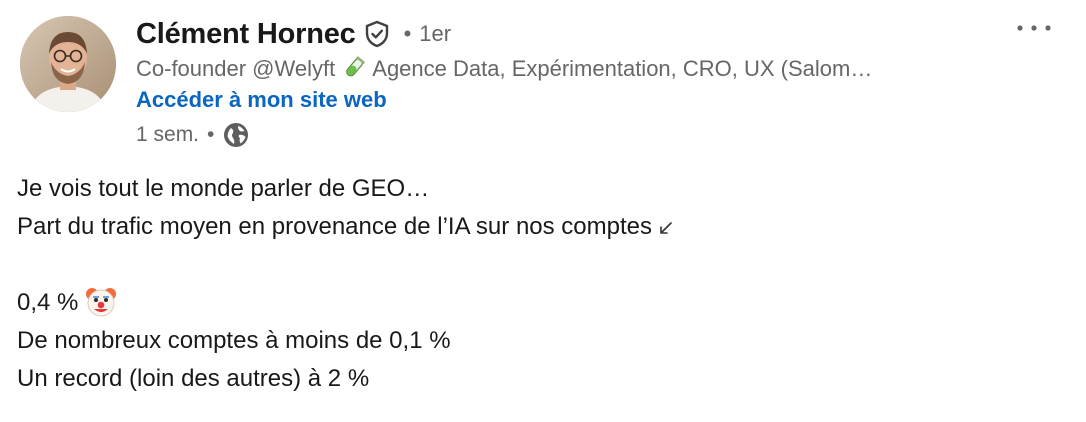  I want to click on post-line-4: 0,4 %, so click(537, 303).